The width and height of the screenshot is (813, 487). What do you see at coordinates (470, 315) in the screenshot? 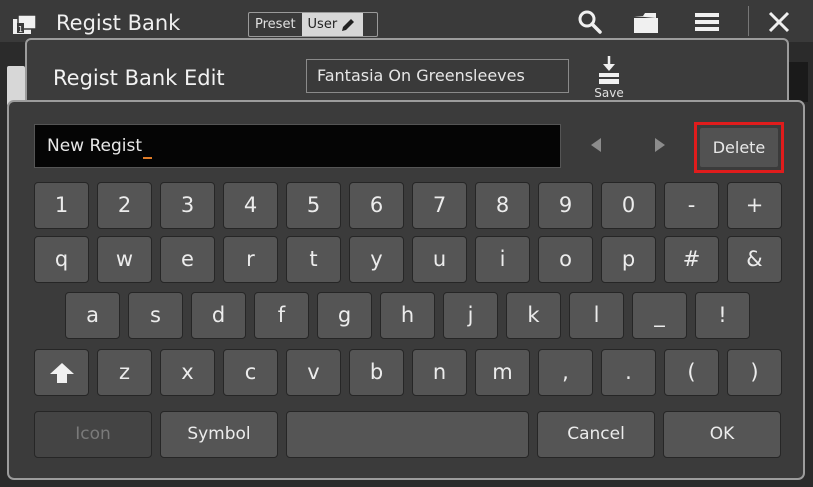
I see `key: j` at bounding box center [470, 315].